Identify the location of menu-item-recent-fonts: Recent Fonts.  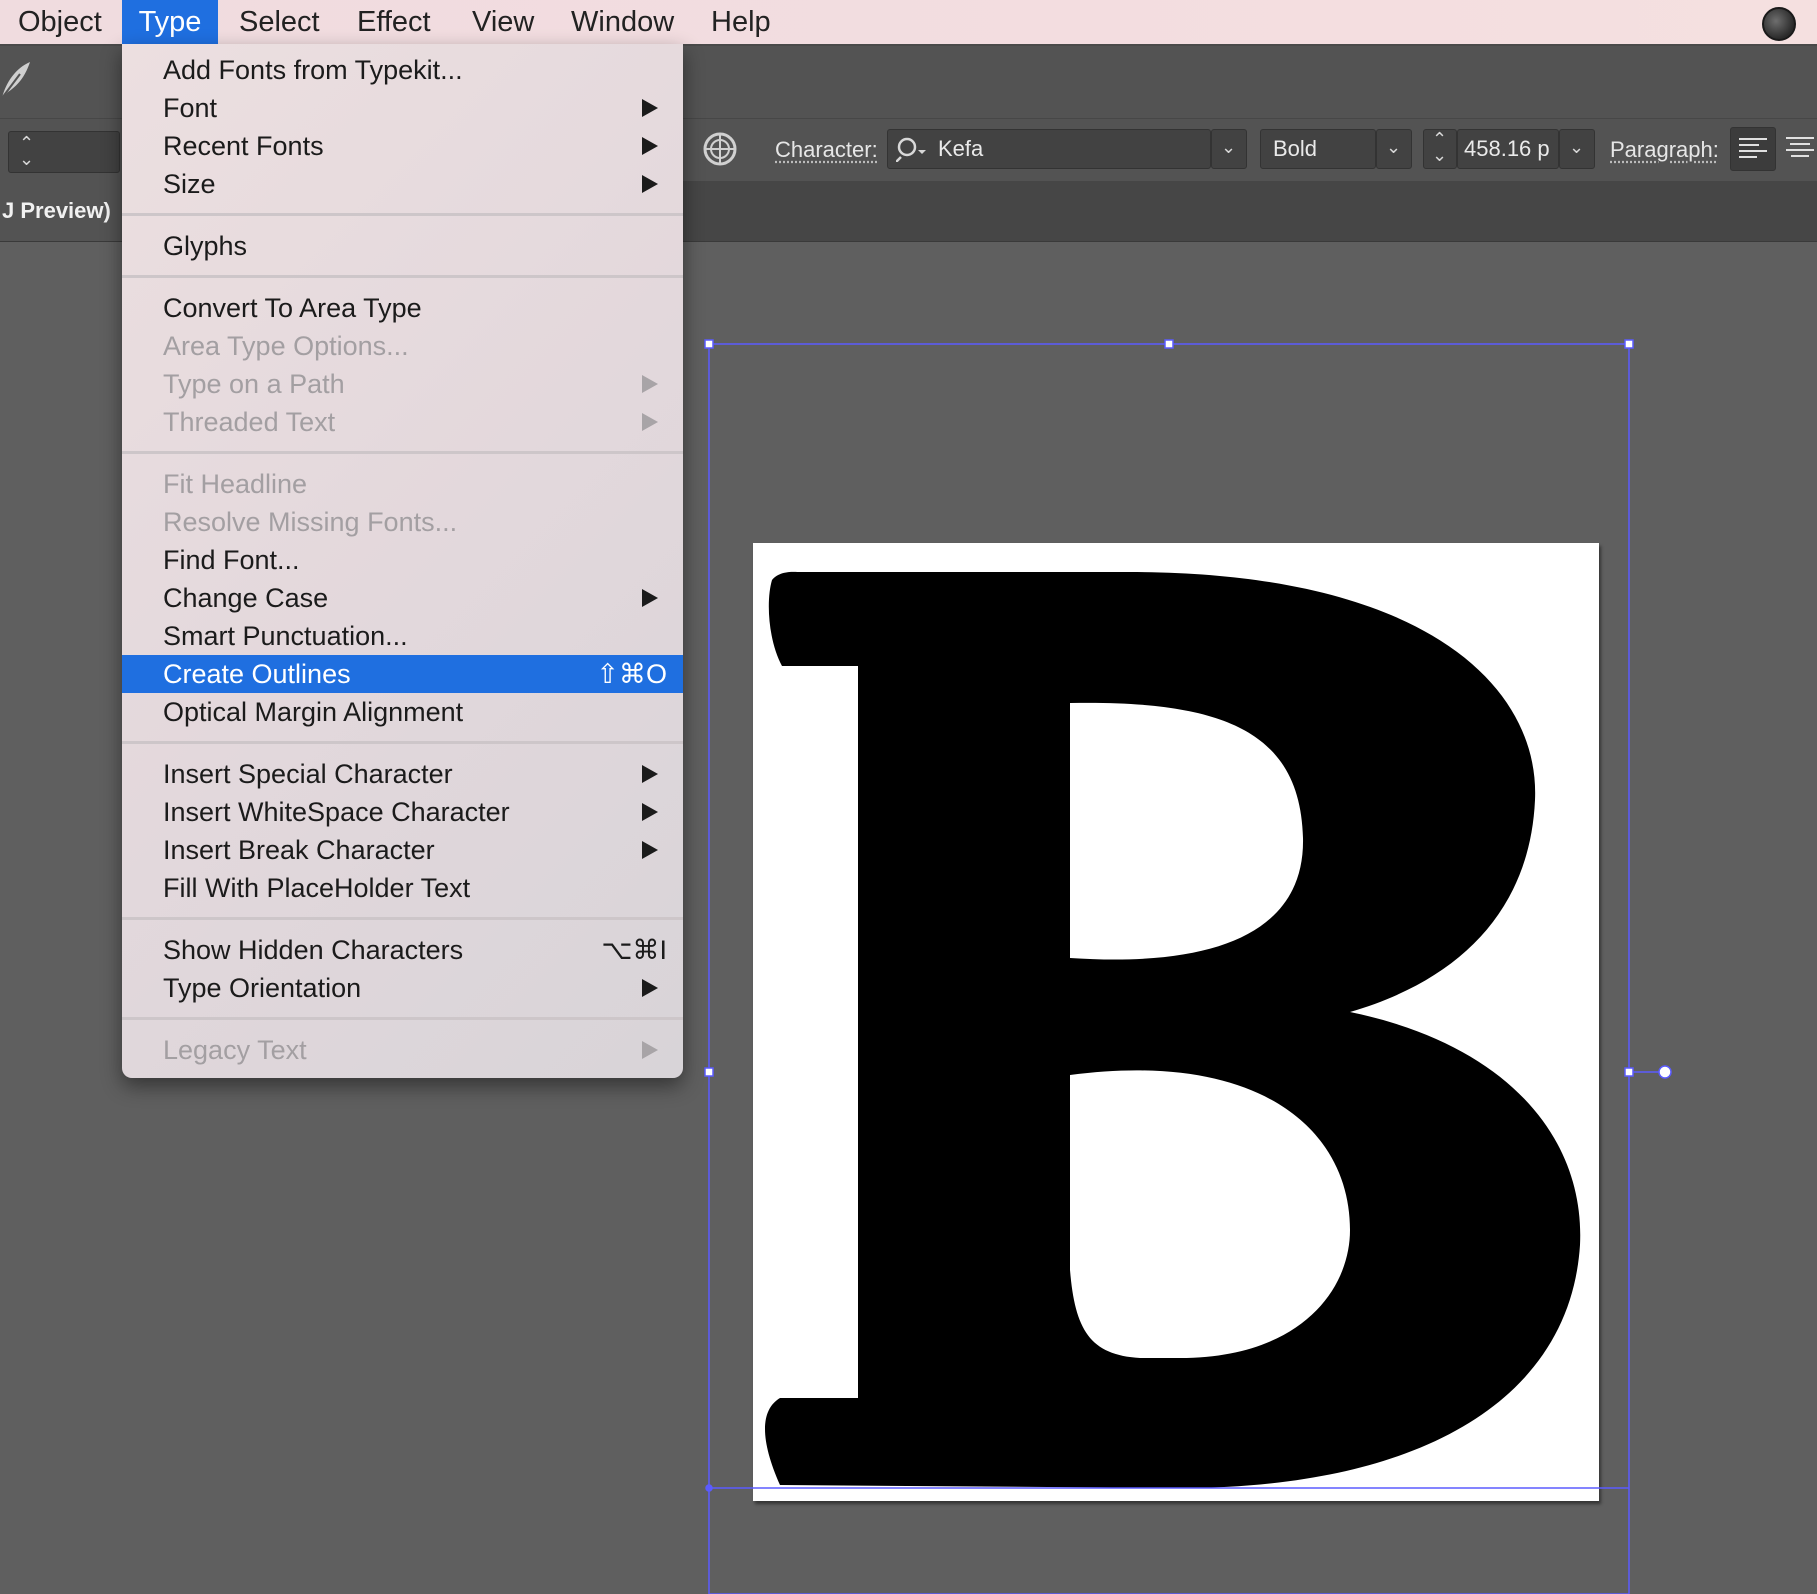
(402, 146).